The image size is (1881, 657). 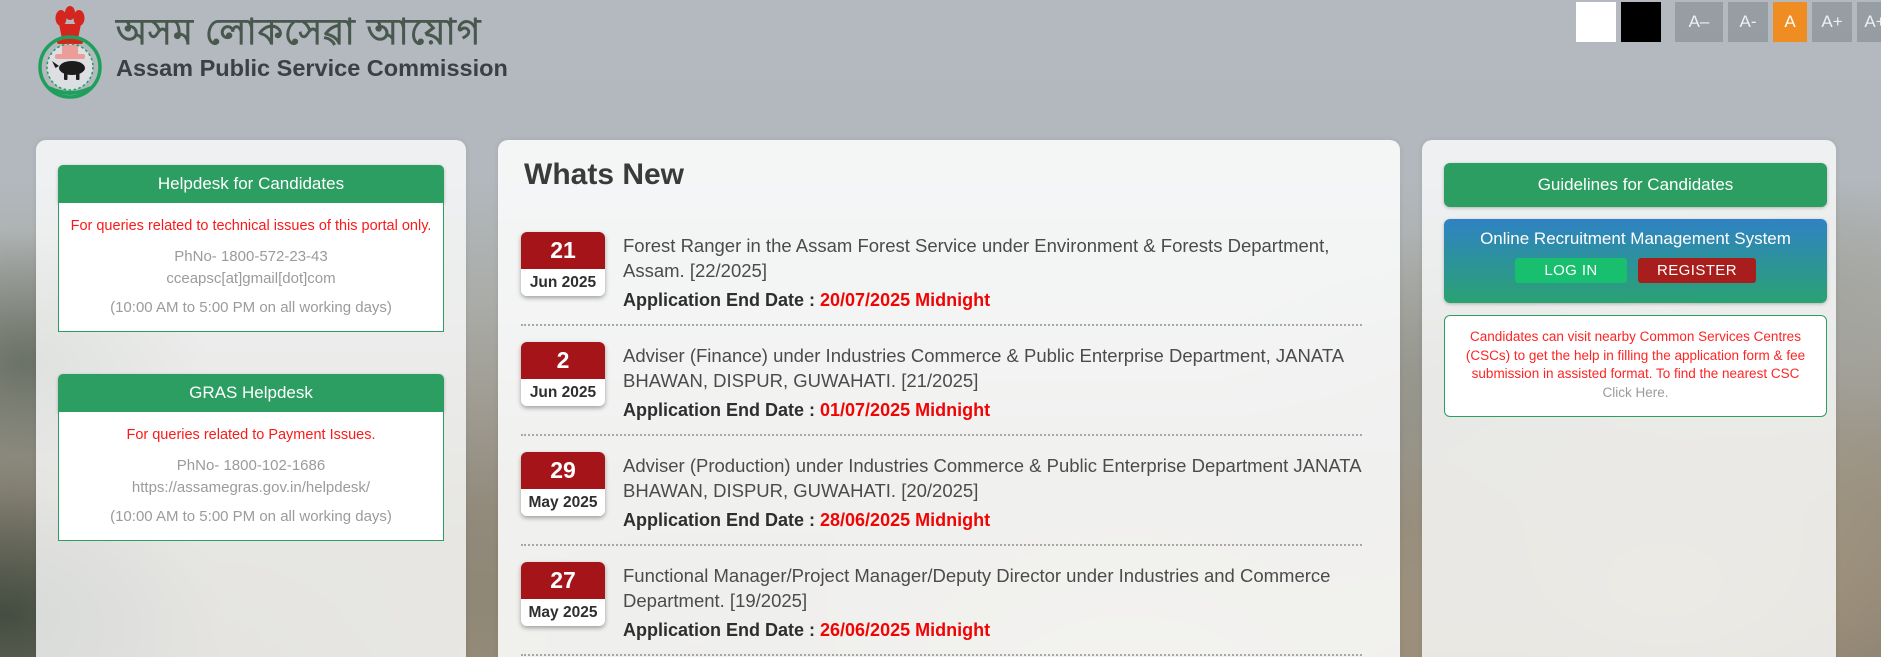 What do you see at coordinates (1699, 22) in the screenshot?
I see `font-decrease-more-button: A–` at bounding box center [1699, 22].